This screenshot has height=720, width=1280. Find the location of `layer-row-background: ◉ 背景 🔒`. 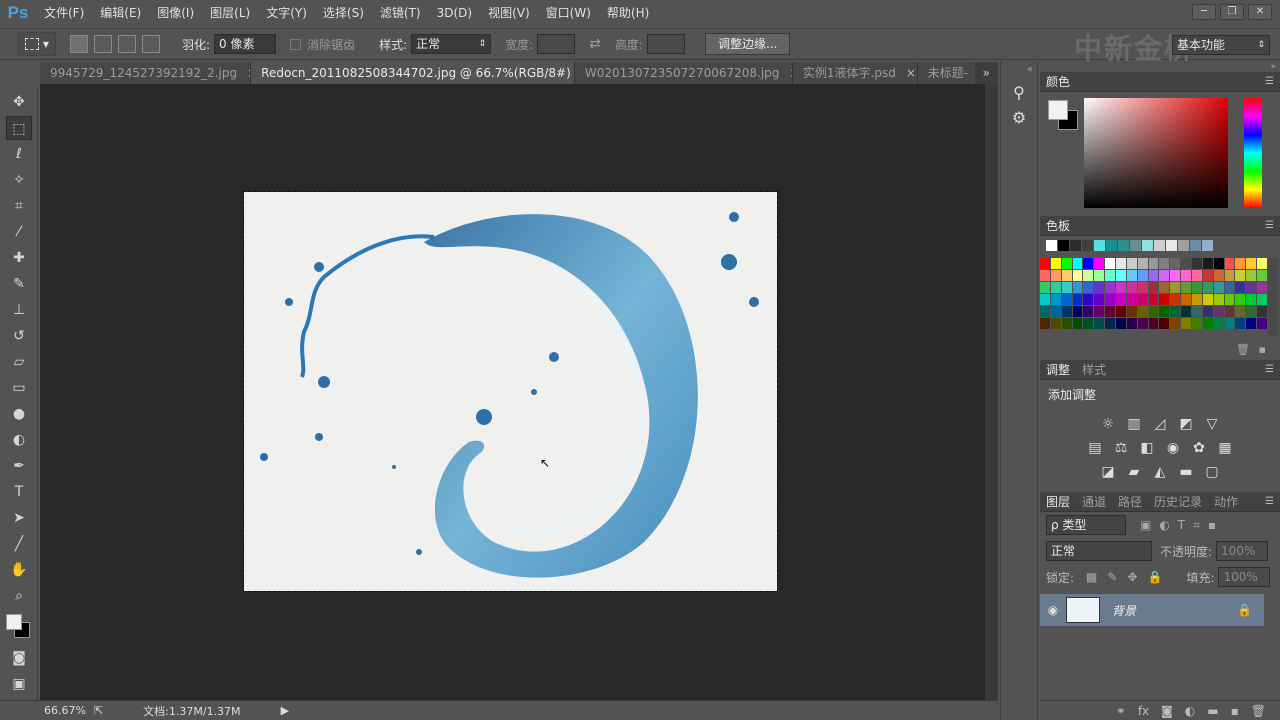

layer-row-background: ◉ 背景 🔒 is located at coordinates (1152, 610).